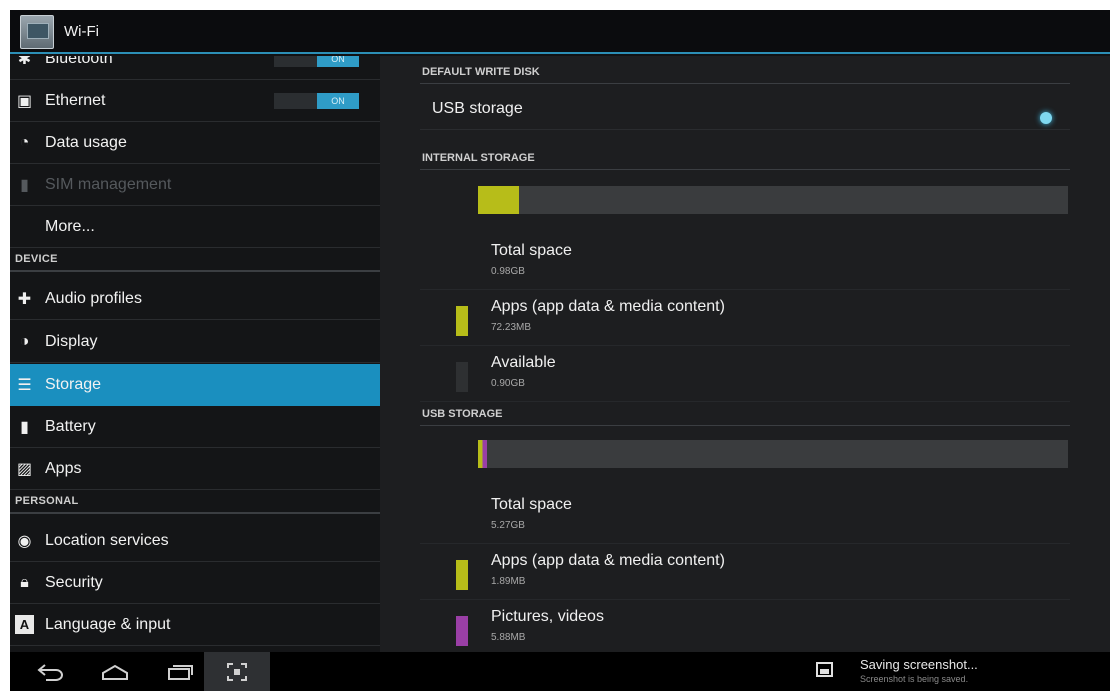  Describe the element at coordinates (914, 679) in the screenshot. I see `notification-subtitle: Screenshot is being saved.` at that location.